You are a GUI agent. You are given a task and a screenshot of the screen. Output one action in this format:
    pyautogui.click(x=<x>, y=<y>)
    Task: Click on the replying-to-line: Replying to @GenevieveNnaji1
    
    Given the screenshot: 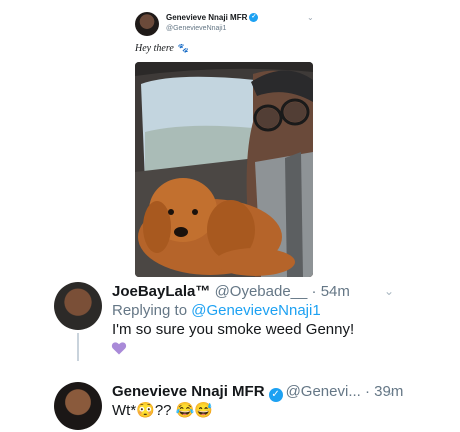 What is the action you would take?
    pyautogui.click(x=216, y=310)
    